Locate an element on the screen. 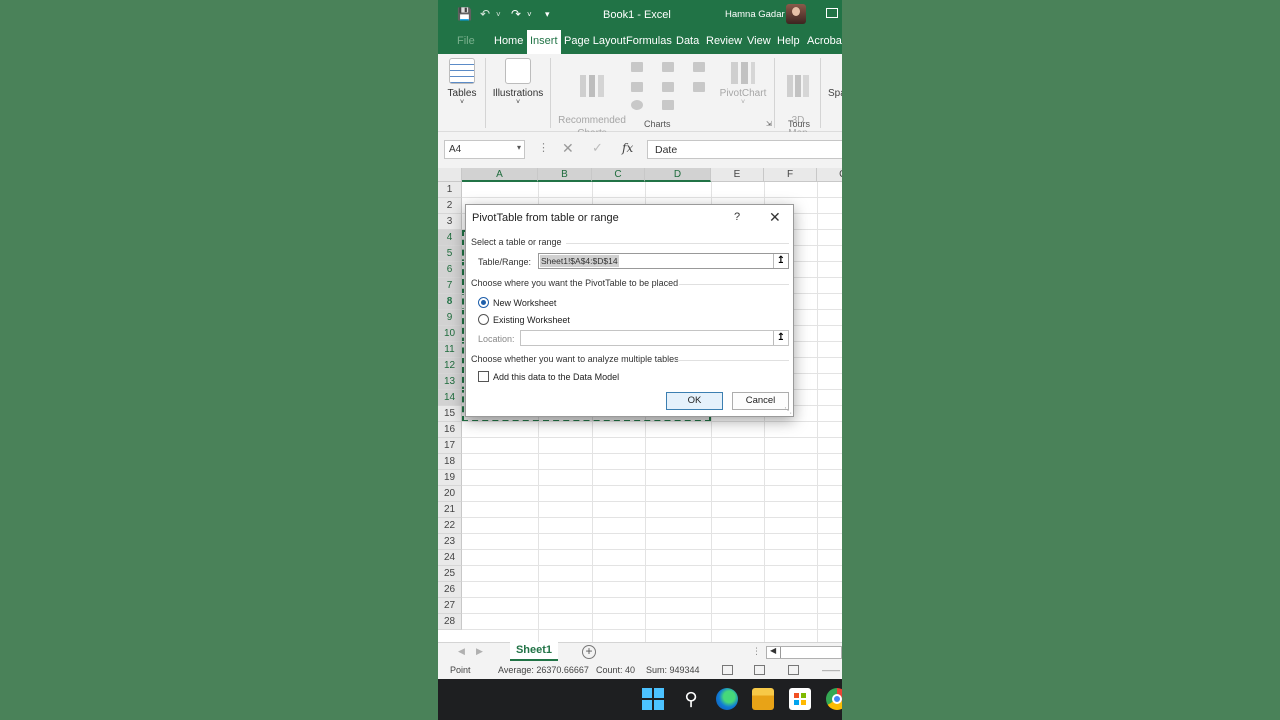 The image size is (1280, 720). name-box: A4 ▾ is located at coordinates (484, 149).